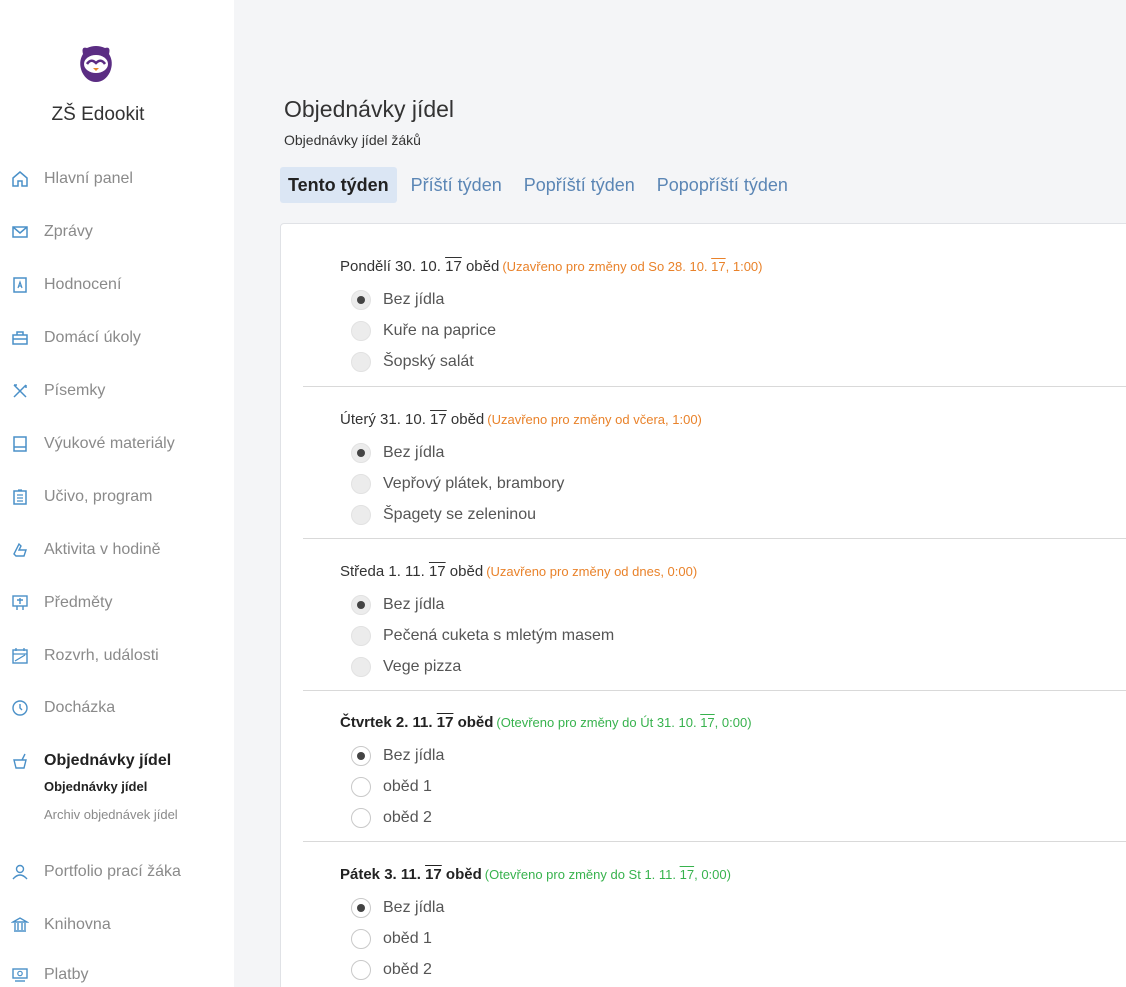 The width and height of the screenshot is (1126, 987). I want to click on calendar-icon, so click(20, 656).